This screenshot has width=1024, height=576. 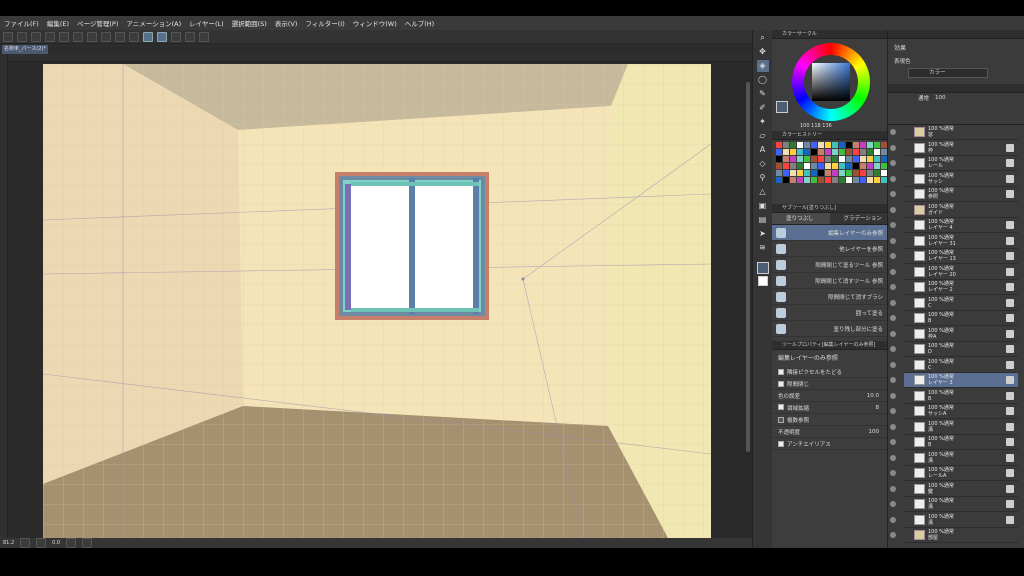 What do you see at coordinates (50, 36) in the screenshot?
I see `undo-icon` at bounding box center [50, 36].